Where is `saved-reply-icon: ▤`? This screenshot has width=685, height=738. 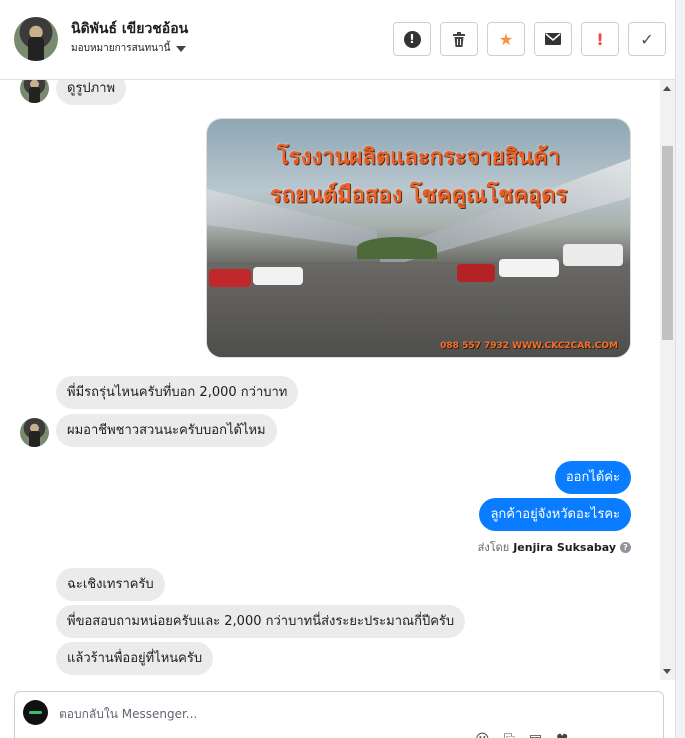
saved-reply-icon: ▤ is located at coordinates (535, 735).